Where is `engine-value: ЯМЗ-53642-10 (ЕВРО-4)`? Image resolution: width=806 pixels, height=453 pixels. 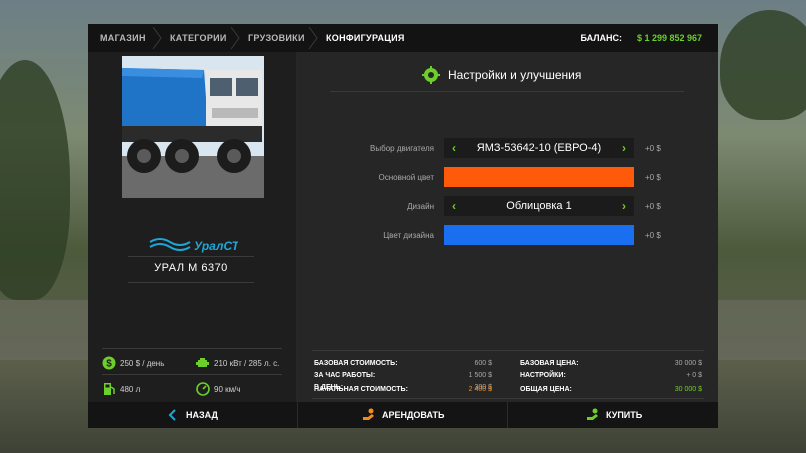
engine-value: ЯМЗ-53642-10 (ЕВРО-4) is located at coordinates (539, 148).